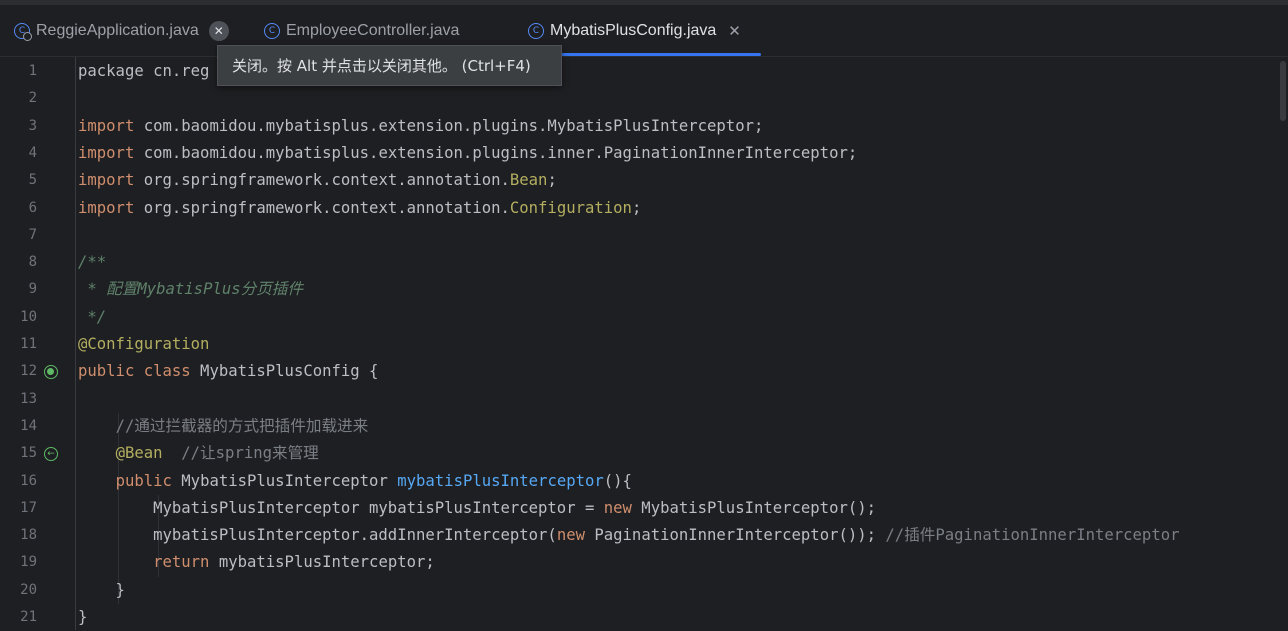  I want to click on line-number: 11, so click(28, 344).